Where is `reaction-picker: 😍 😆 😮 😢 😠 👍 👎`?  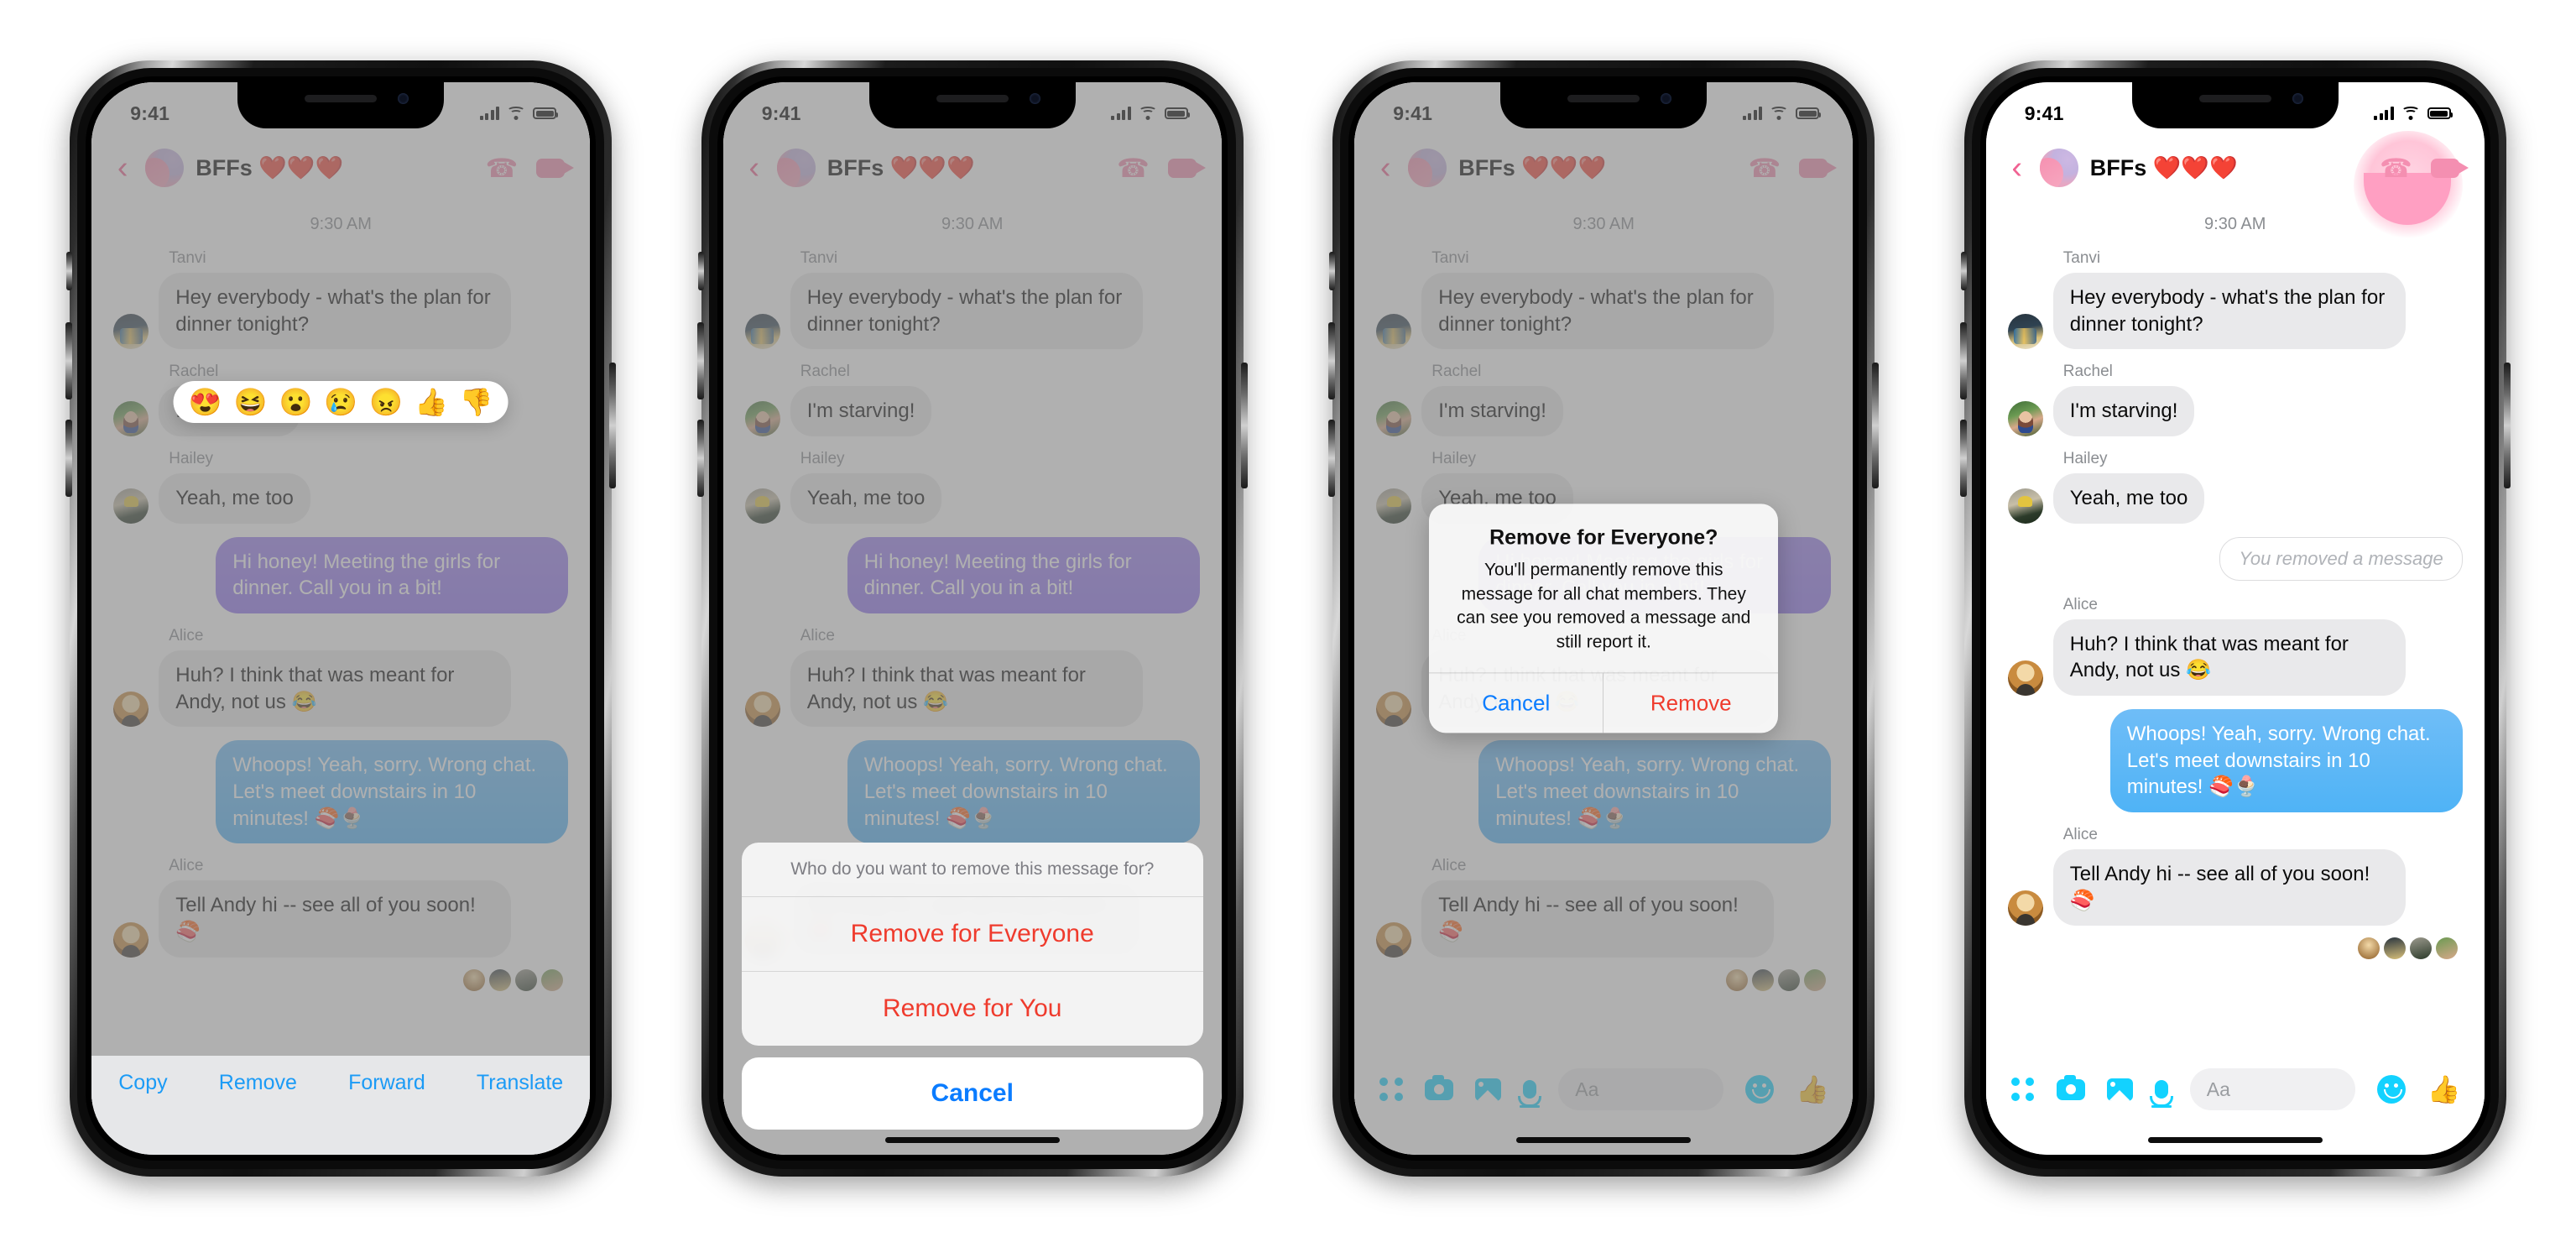 reaction-picker: 😍 😆 😮 😢 😠 👍 👎 is located at coordinates (340, 402).